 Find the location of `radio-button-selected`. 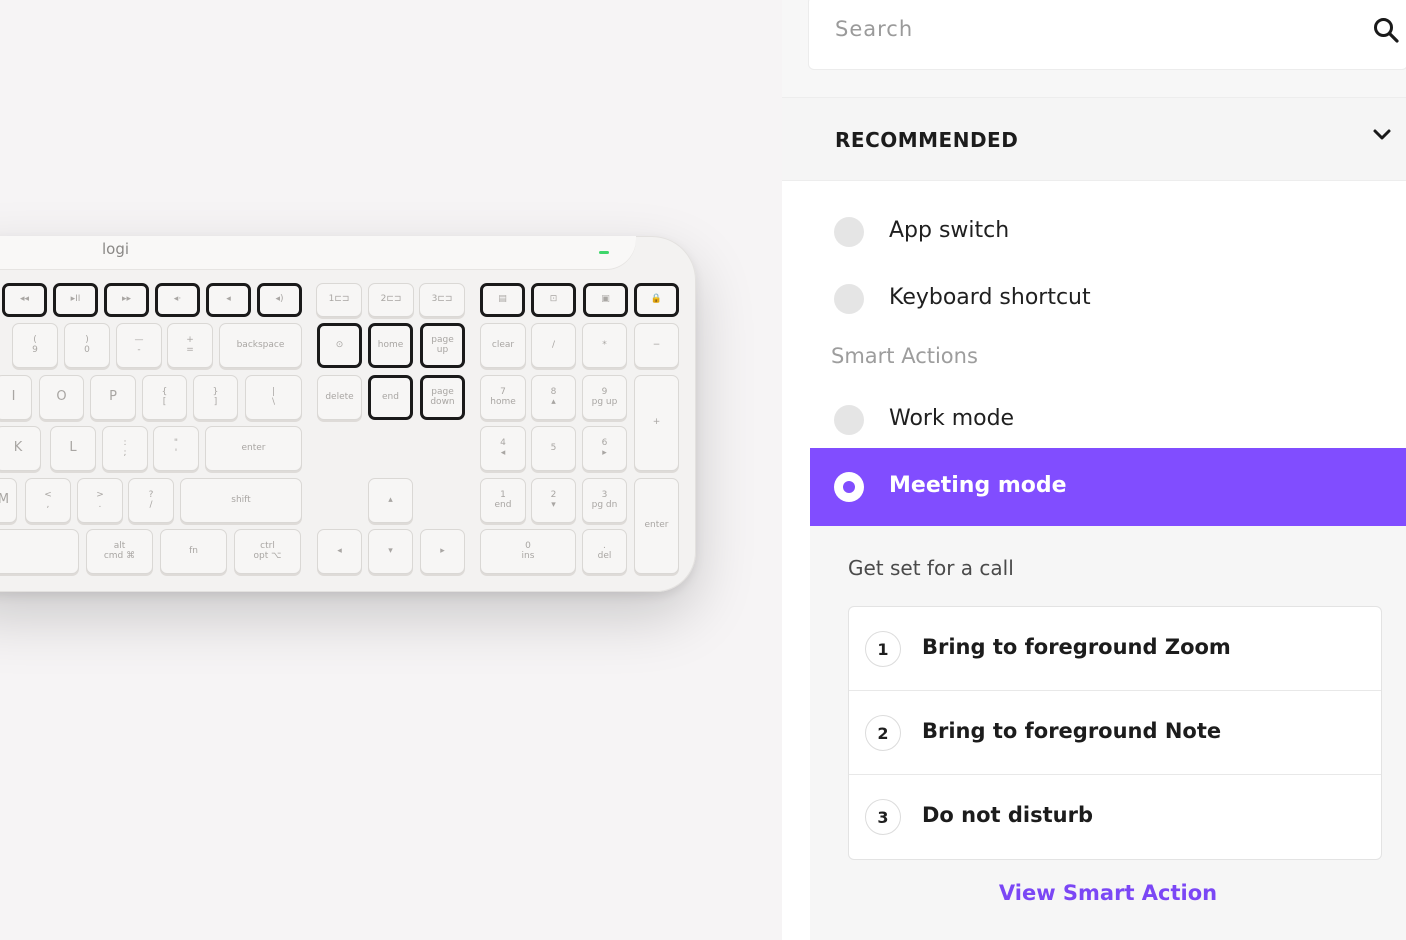

radio-button-selected is located at coordinates (849, 487).